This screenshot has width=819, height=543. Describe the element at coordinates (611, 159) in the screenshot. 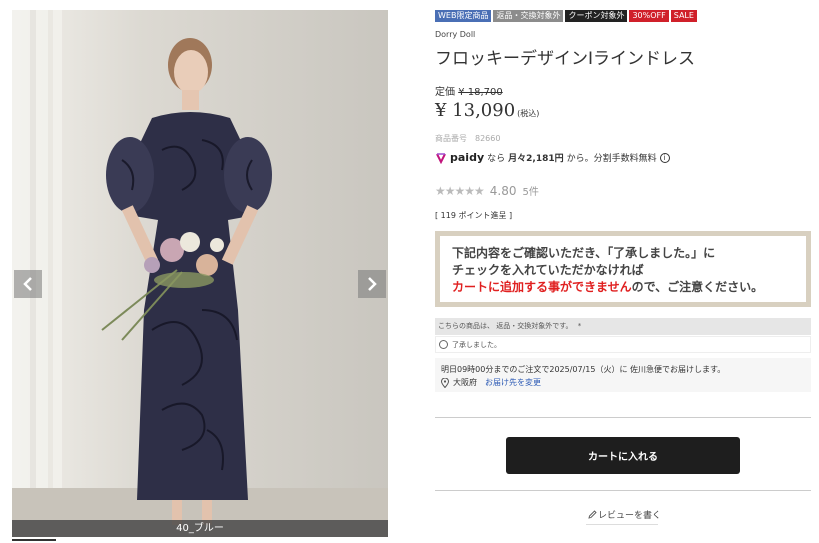

I see `paidy-text-after: から。分割手数料無料` at that location.